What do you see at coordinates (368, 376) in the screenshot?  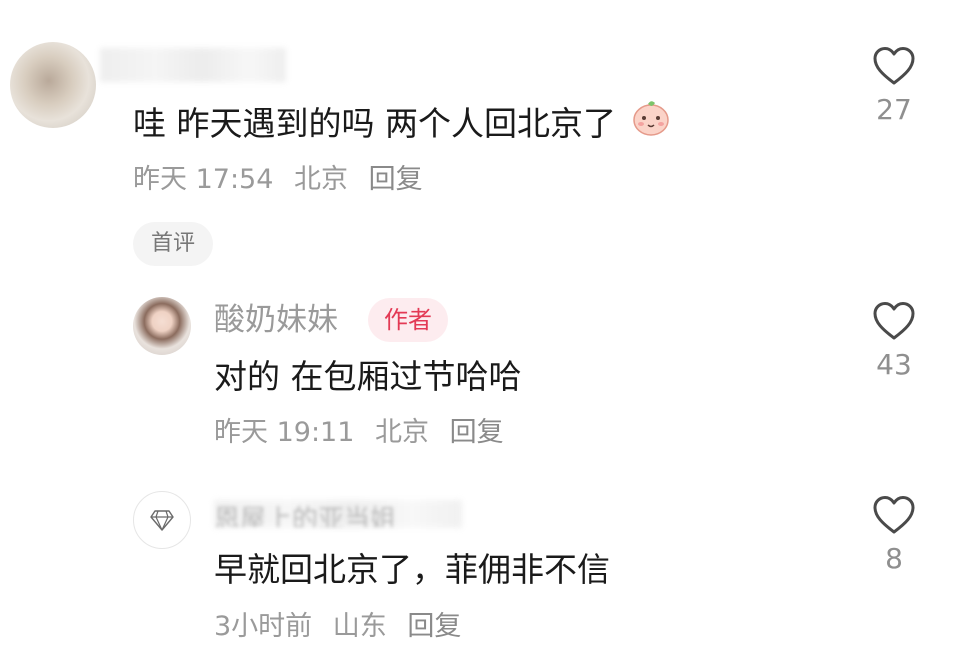 I see `comment-text: 对的 在包厢过节哈哈` at bounding box center [368, 376].